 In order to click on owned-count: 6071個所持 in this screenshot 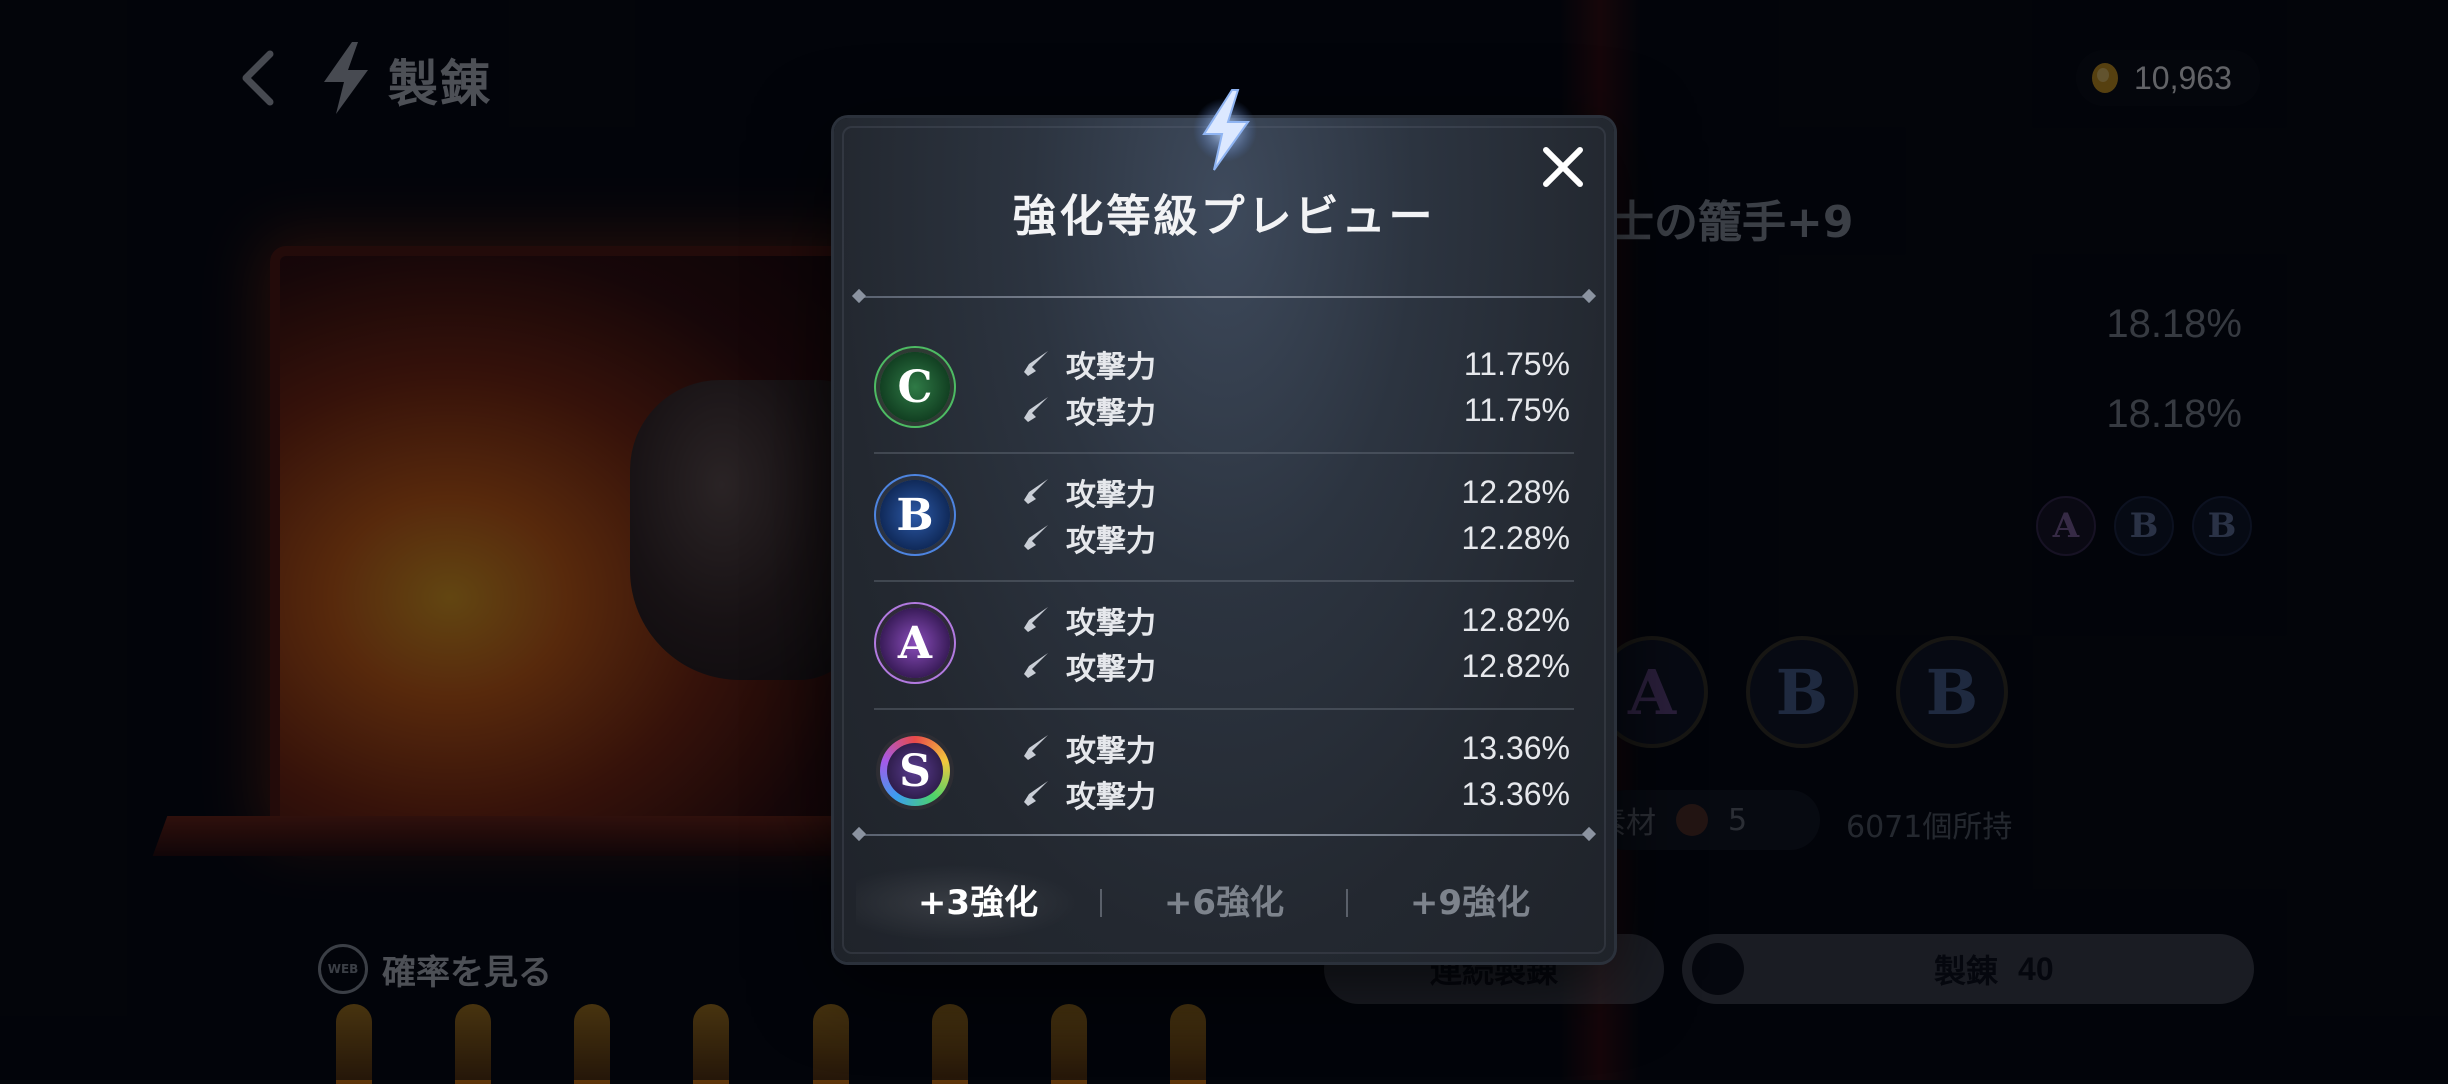, I will do `click(1929, 827)`.